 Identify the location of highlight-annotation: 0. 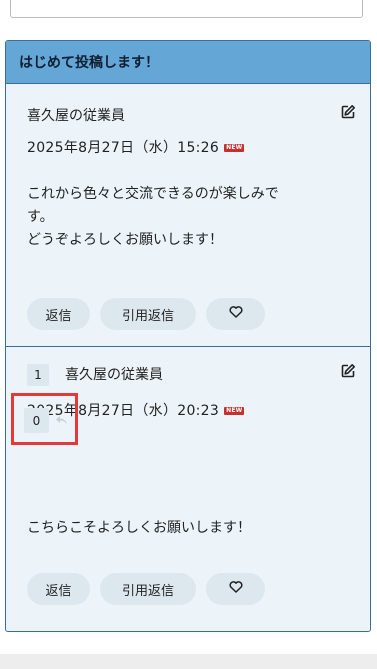
(44, 419).